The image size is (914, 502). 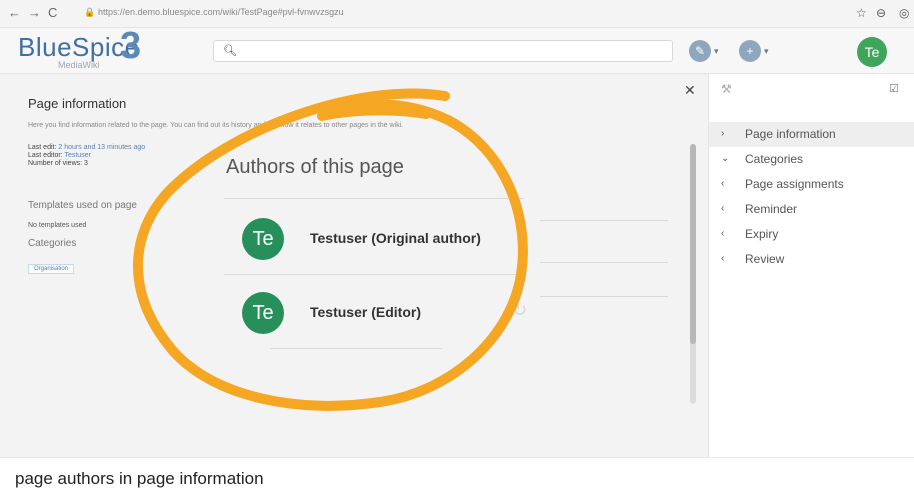 What do you see at coordinates (762, 234) in the screenshot?
I see `sidebar-item-label: Expiry` at bounding box center [762, 234].